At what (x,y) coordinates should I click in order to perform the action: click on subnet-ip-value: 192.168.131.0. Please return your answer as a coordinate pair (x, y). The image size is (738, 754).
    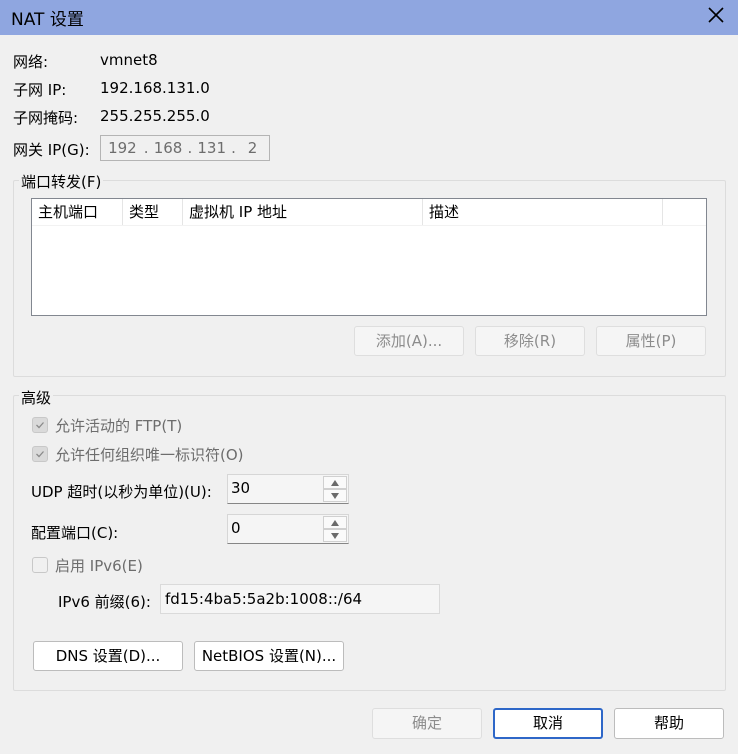
    Looking at the image, I should click on (155, 88).